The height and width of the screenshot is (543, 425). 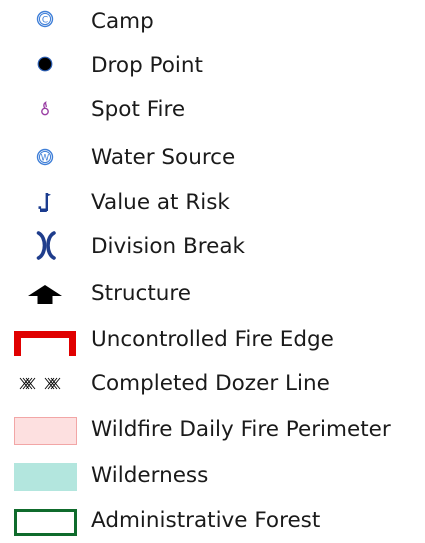 What do you see at coordinates (147, 65) in the screenshot?
I see `legend-label-drop-point: Drop Point` at bounding box center [147, 65].